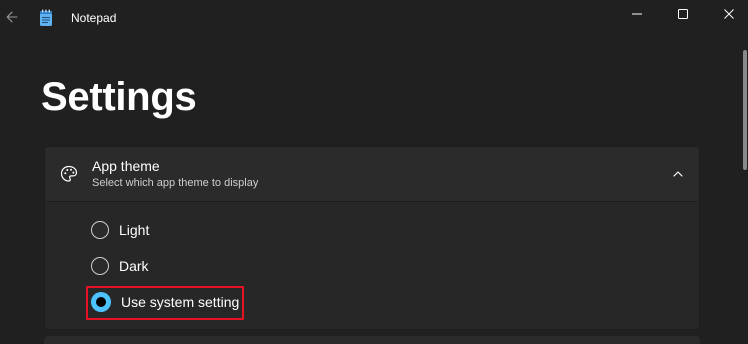 The width and height of the screenshot is (748, 344). Describe the element at coordinates (100, 230) in the screenshot. I see `radio-button-light` at that location.